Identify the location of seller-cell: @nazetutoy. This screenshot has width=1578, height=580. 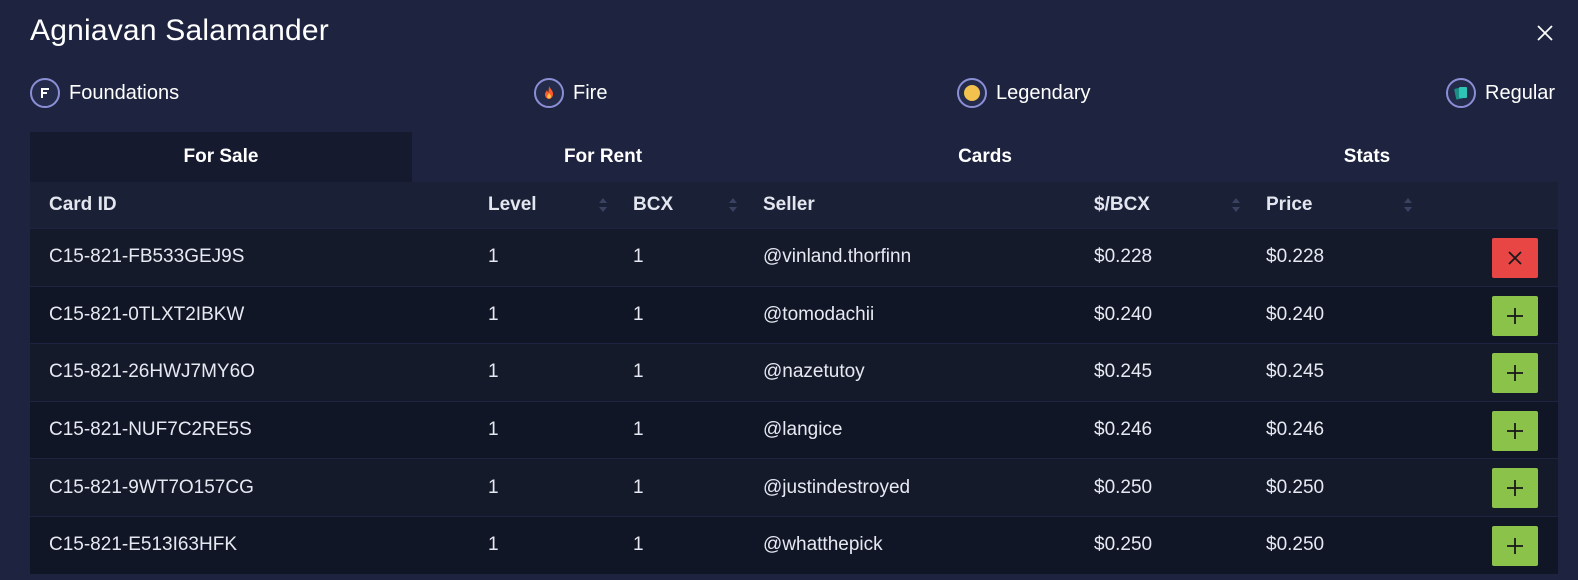
(814, 372).